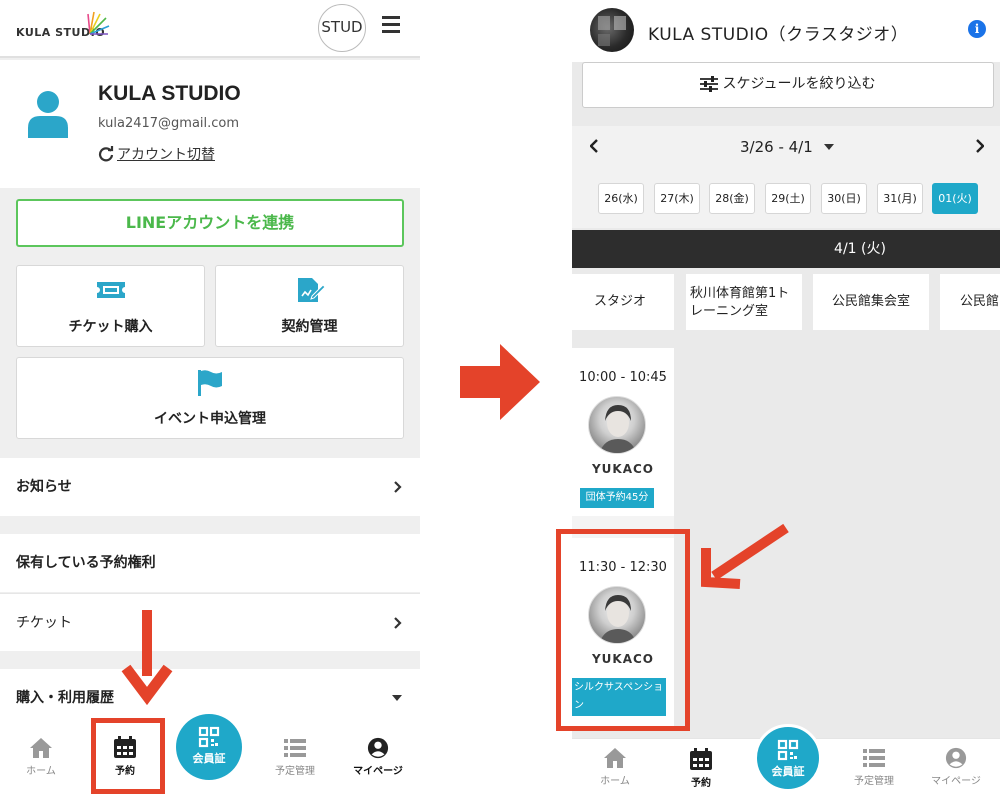  I want to click on studio-column-header: スタジオ, so click(623, 302).